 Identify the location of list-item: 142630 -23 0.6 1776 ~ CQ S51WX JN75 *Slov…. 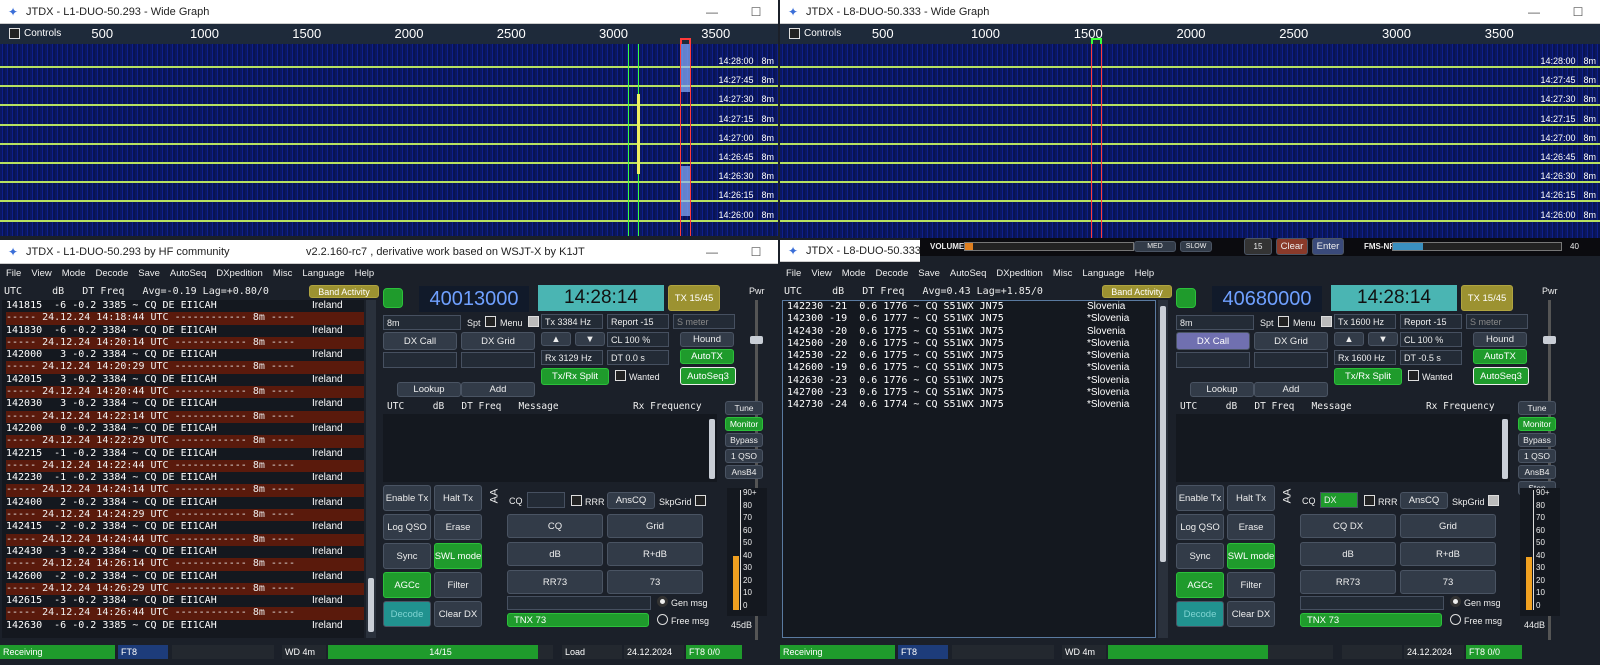
(971, 381).